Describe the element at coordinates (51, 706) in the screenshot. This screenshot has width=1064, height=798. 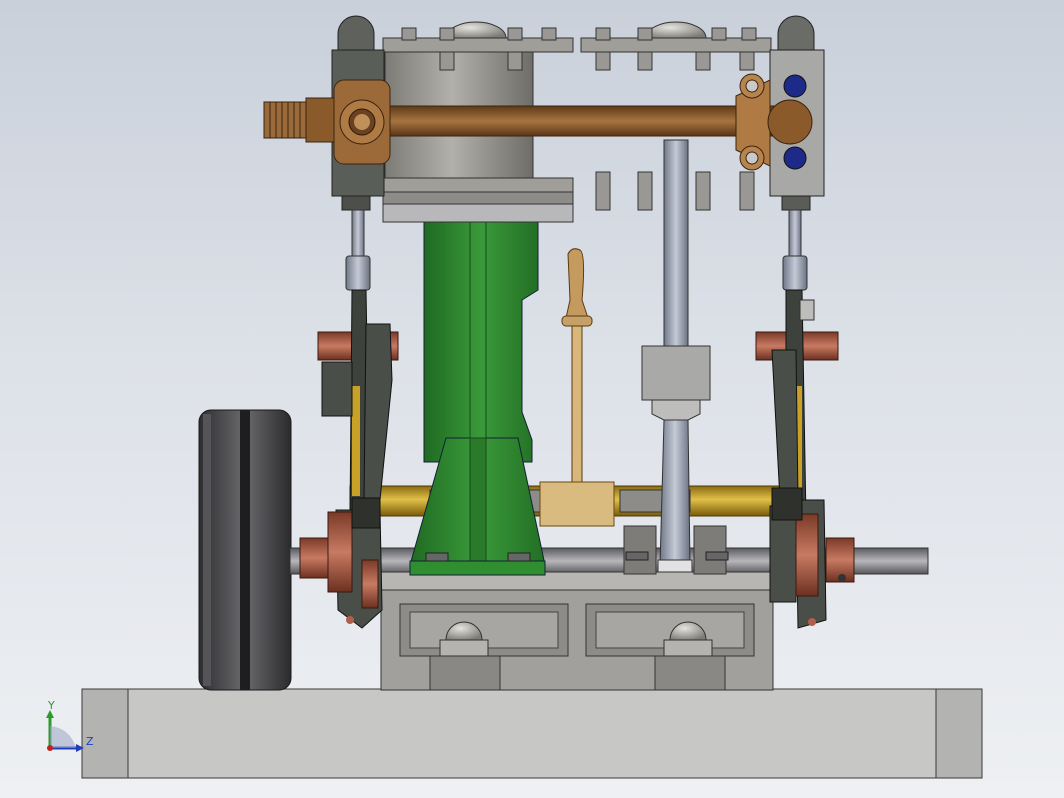
I see `y-axis-label: Y` at that location.